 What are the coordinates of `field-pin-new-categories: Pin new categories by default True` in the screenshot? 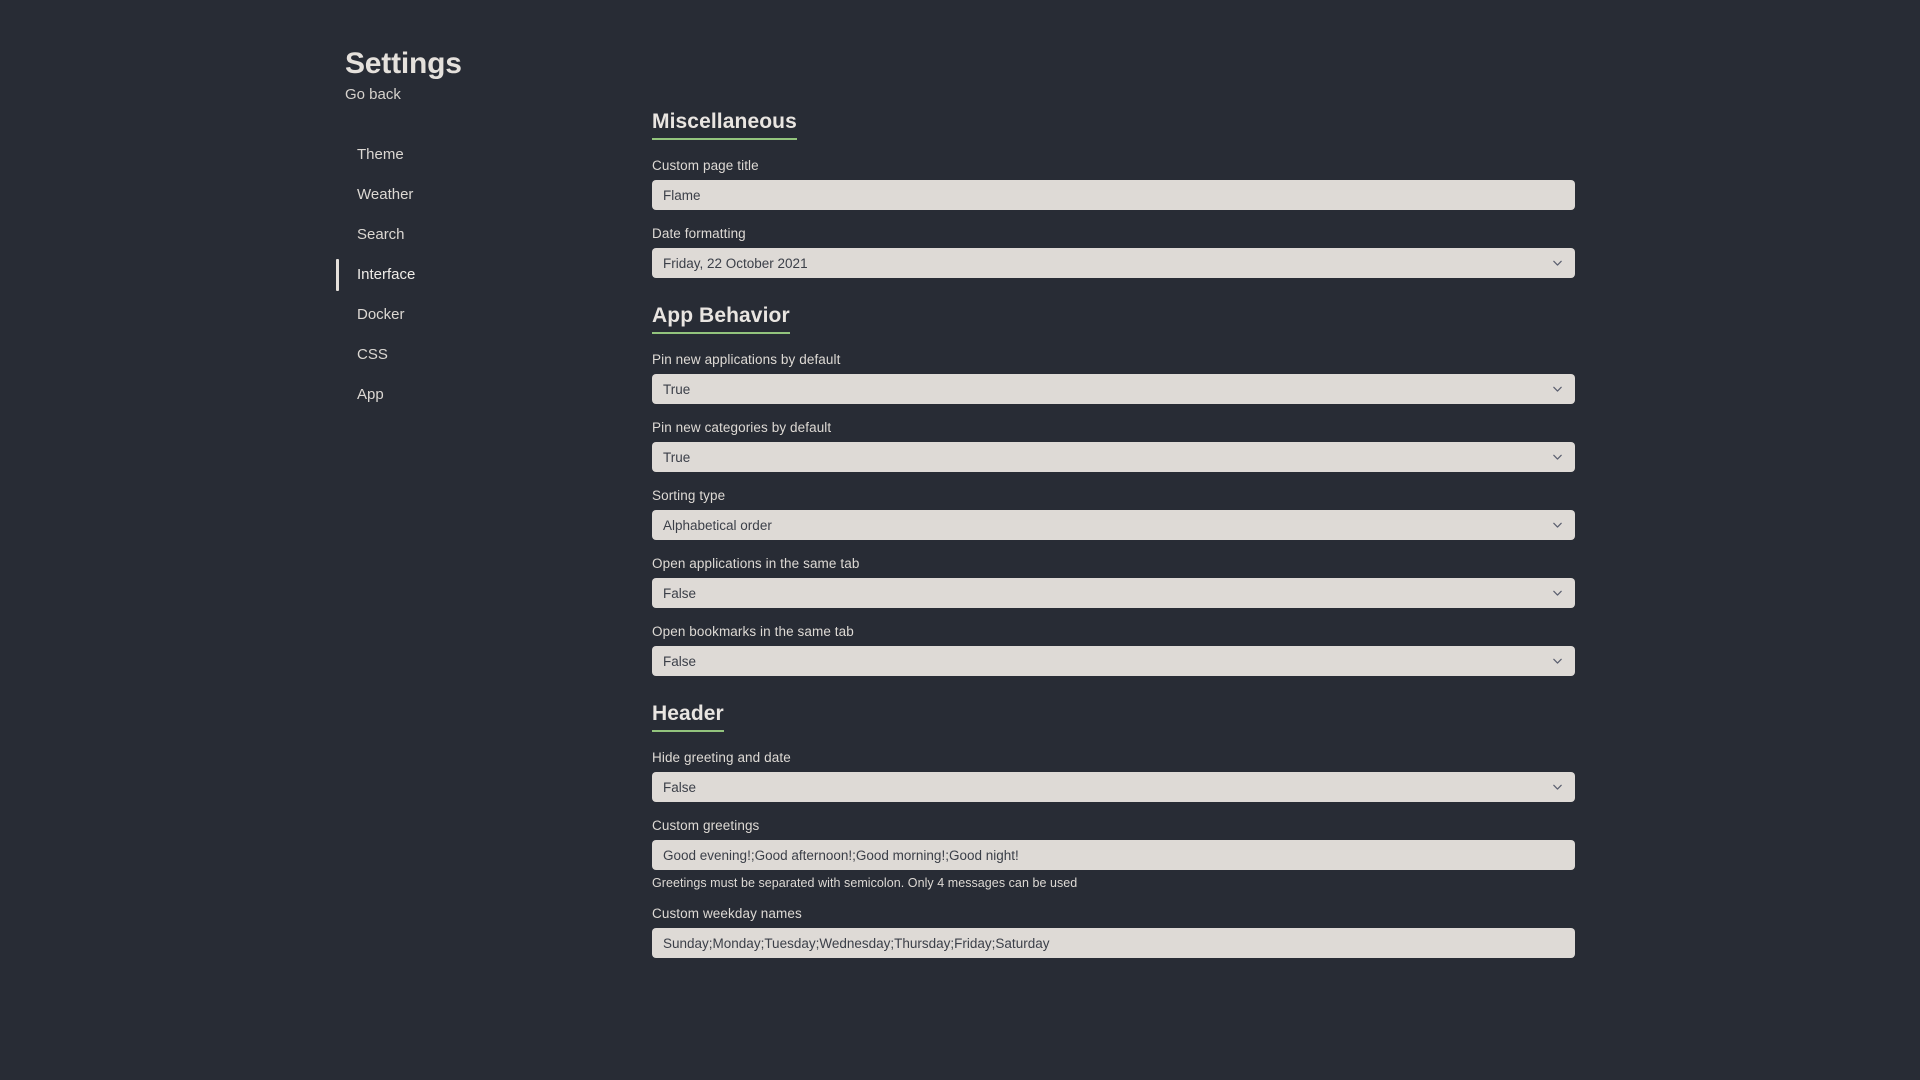 It's located at (1113, 446).